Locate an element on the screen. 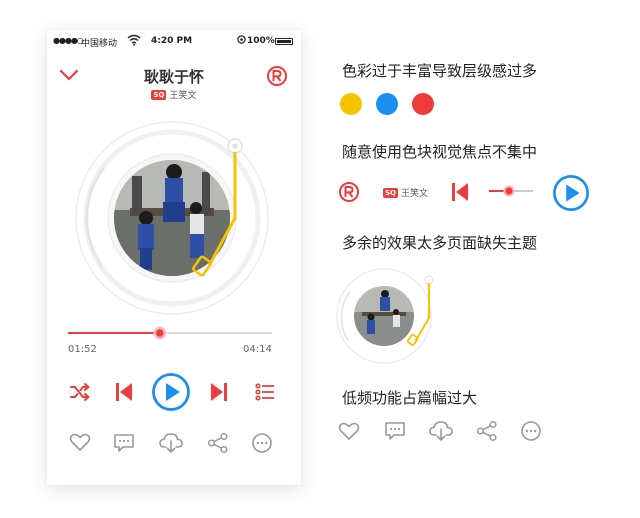 Image resolution: width=640 pixels, height=518 pixels. artist-name-sample: 王笑文 is located at coordinates (415, 194).